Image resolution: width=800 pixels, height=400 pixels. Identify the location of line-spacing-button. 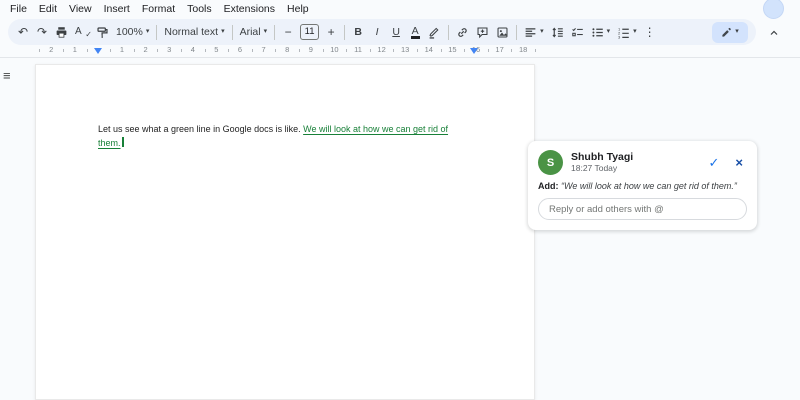
(557, 32).